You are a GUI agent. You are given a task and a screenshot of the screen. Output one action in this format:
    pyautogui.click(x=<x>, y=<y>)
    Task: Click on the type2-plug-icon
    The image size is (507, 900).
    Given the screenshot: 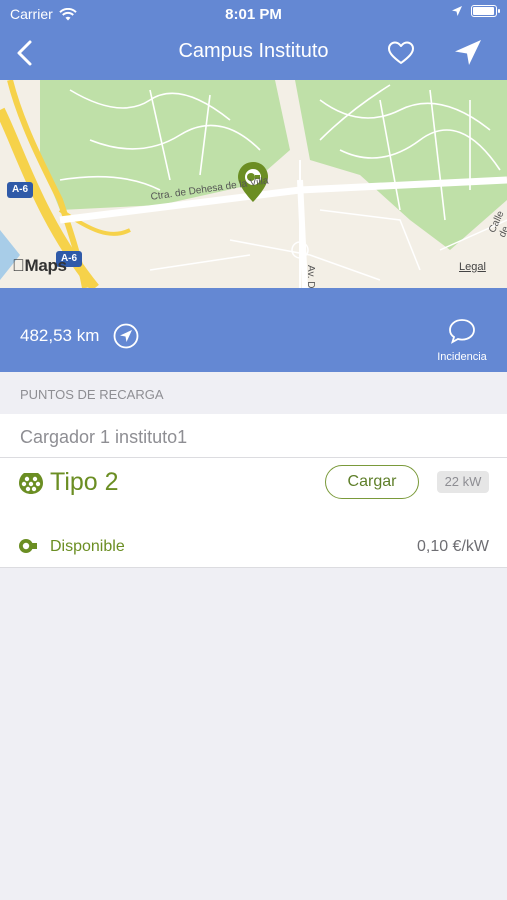 What is the action you would take?
    pyautogui.click(x=31, y=483)
    